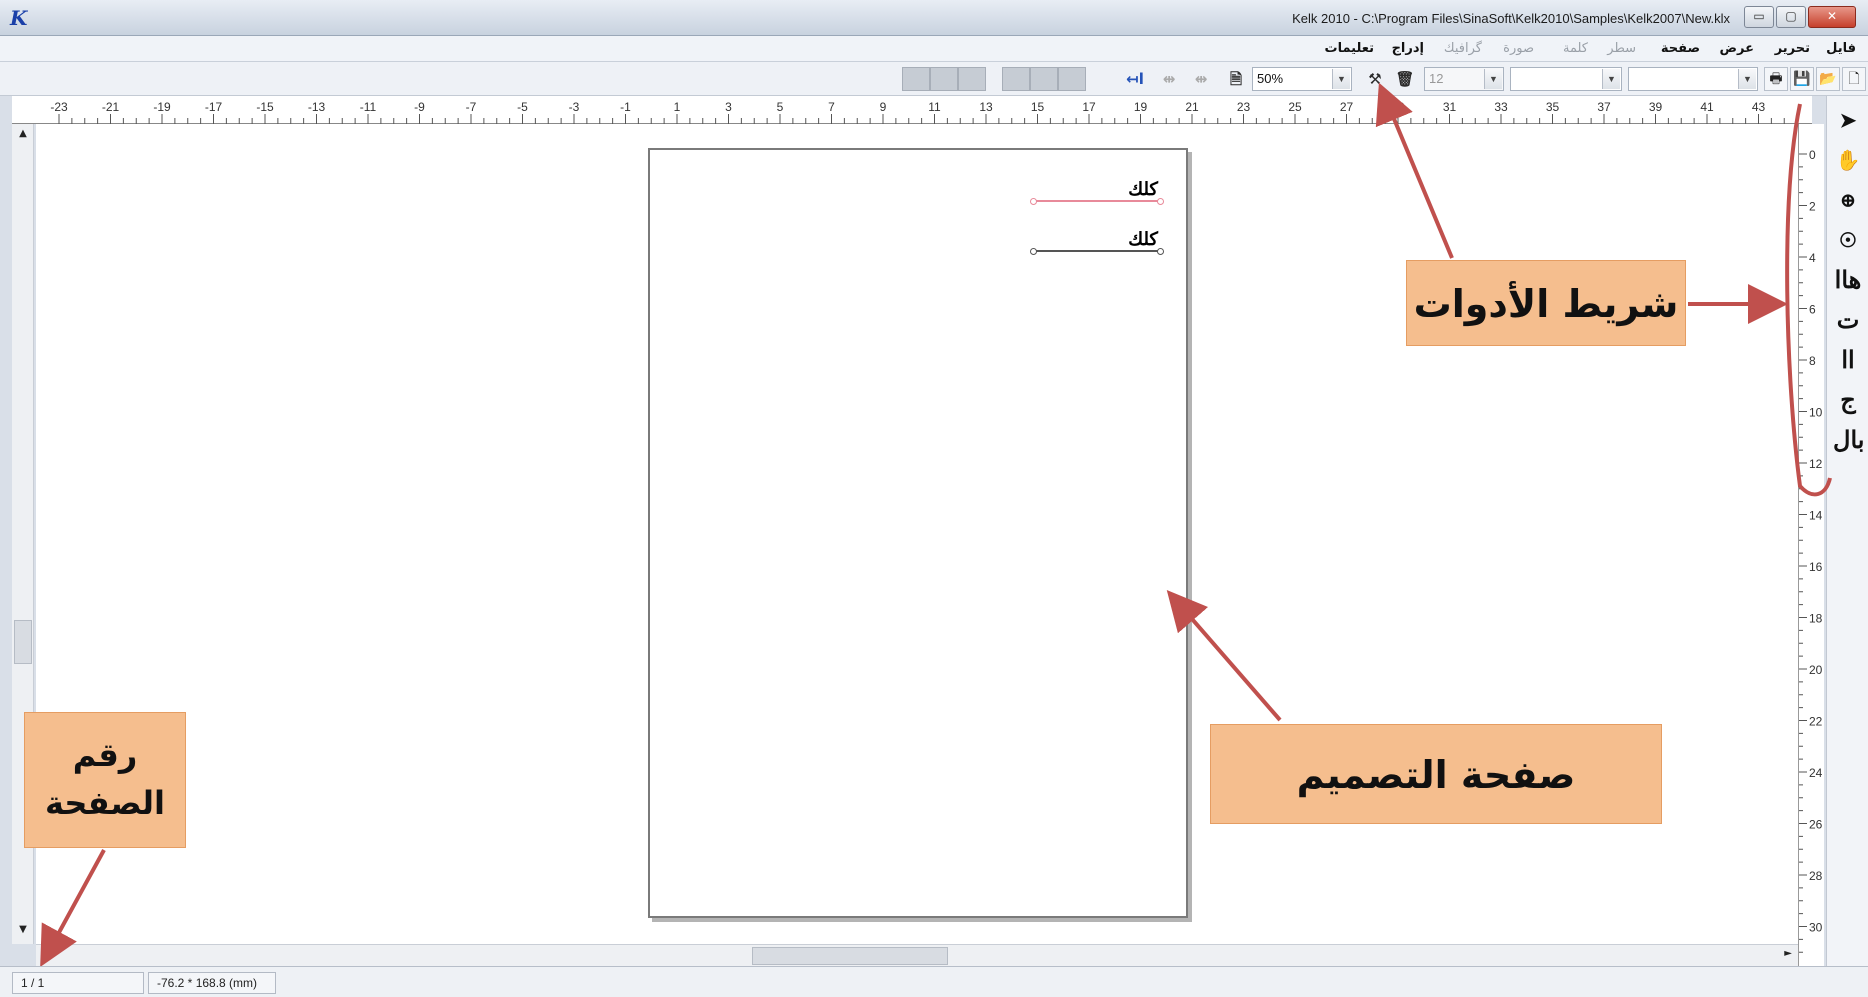  What do you see at coordinates (1816, 413) in the screenshot?
I see `ruler-label: 10` at bounding box center [1816, 413].